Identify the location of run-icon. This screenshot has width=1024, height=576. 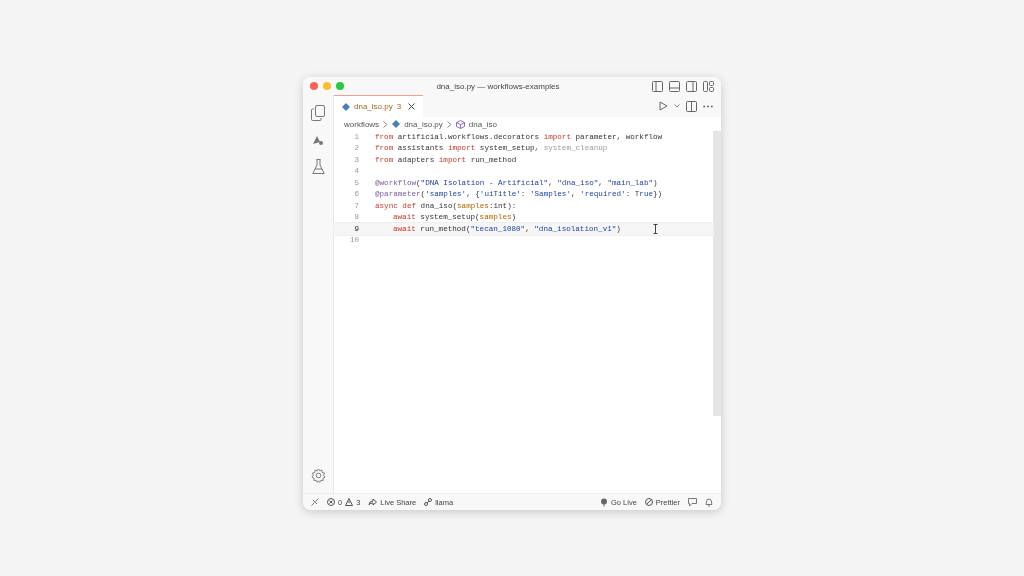
(663, 106).